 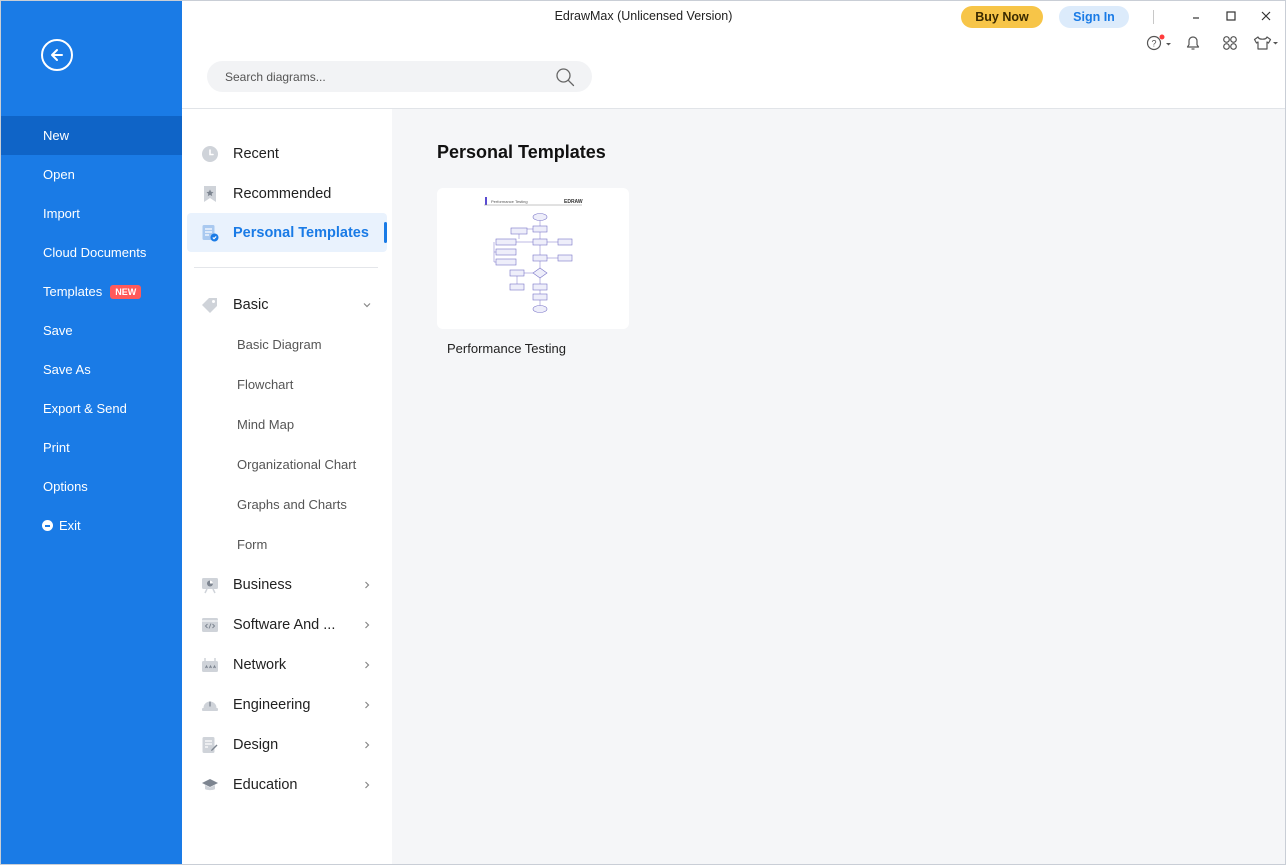 What do you see at coordinates (367, 304) in the screenshot?
I see `chevron-down-icon` at bounding box center [367, 304].